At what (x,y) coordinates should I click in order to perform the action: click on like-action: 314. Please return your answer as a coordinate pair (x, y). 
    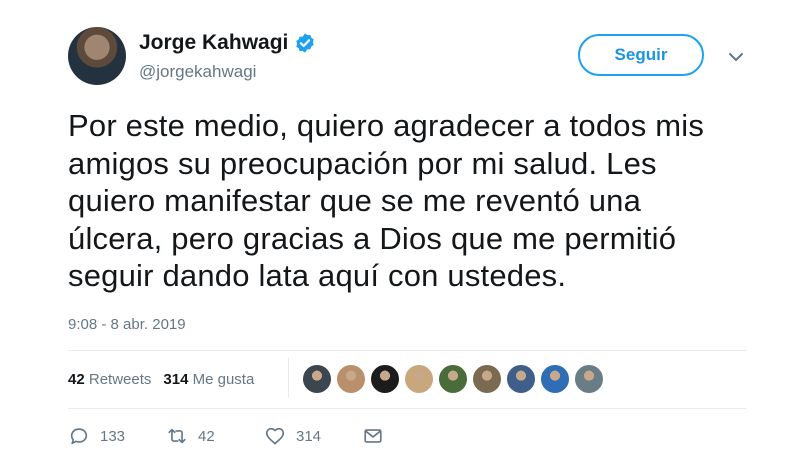
    Looking at the image, I should click on (313, 436).